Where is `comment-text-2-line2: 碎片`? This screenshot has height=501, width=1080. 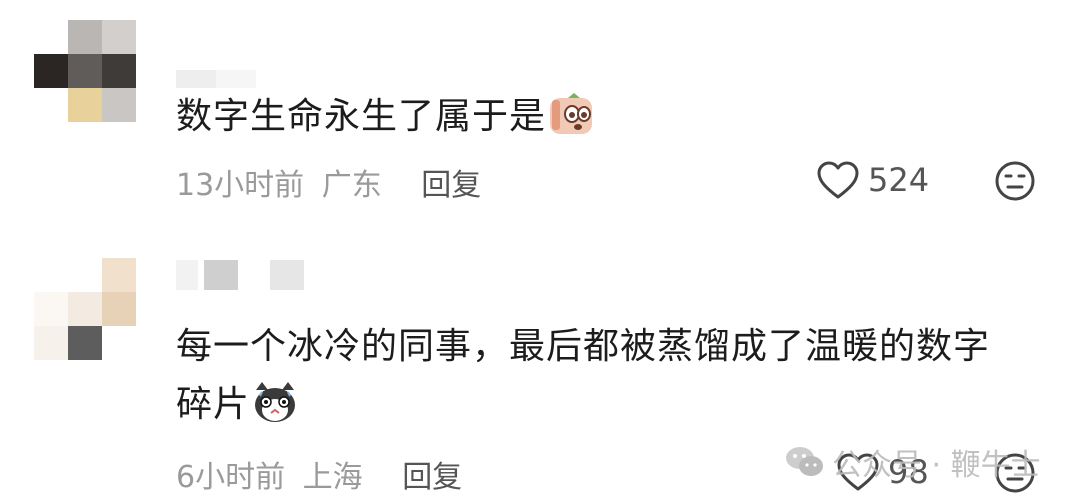
comment-text-2-line2: 碎片 is located at coordinates (213, 404).